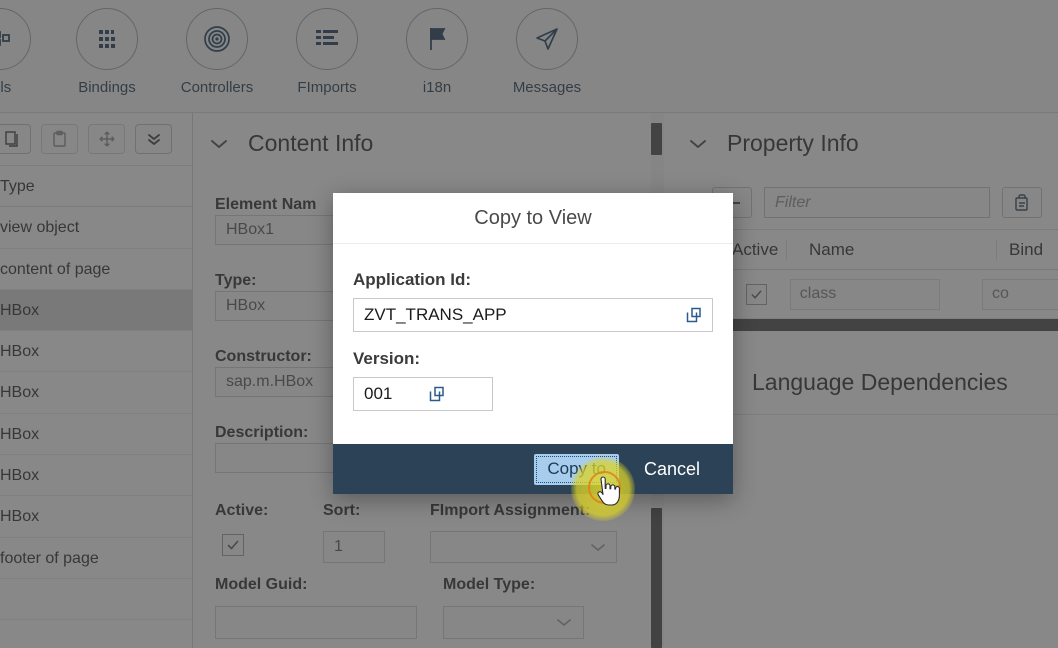 The height and width of the screenshot is (648, 1058). Describe the element at coordinates (435, 314) in the screenshot. I see `application-id-value: ZVT_TRANS_APP` at that location.